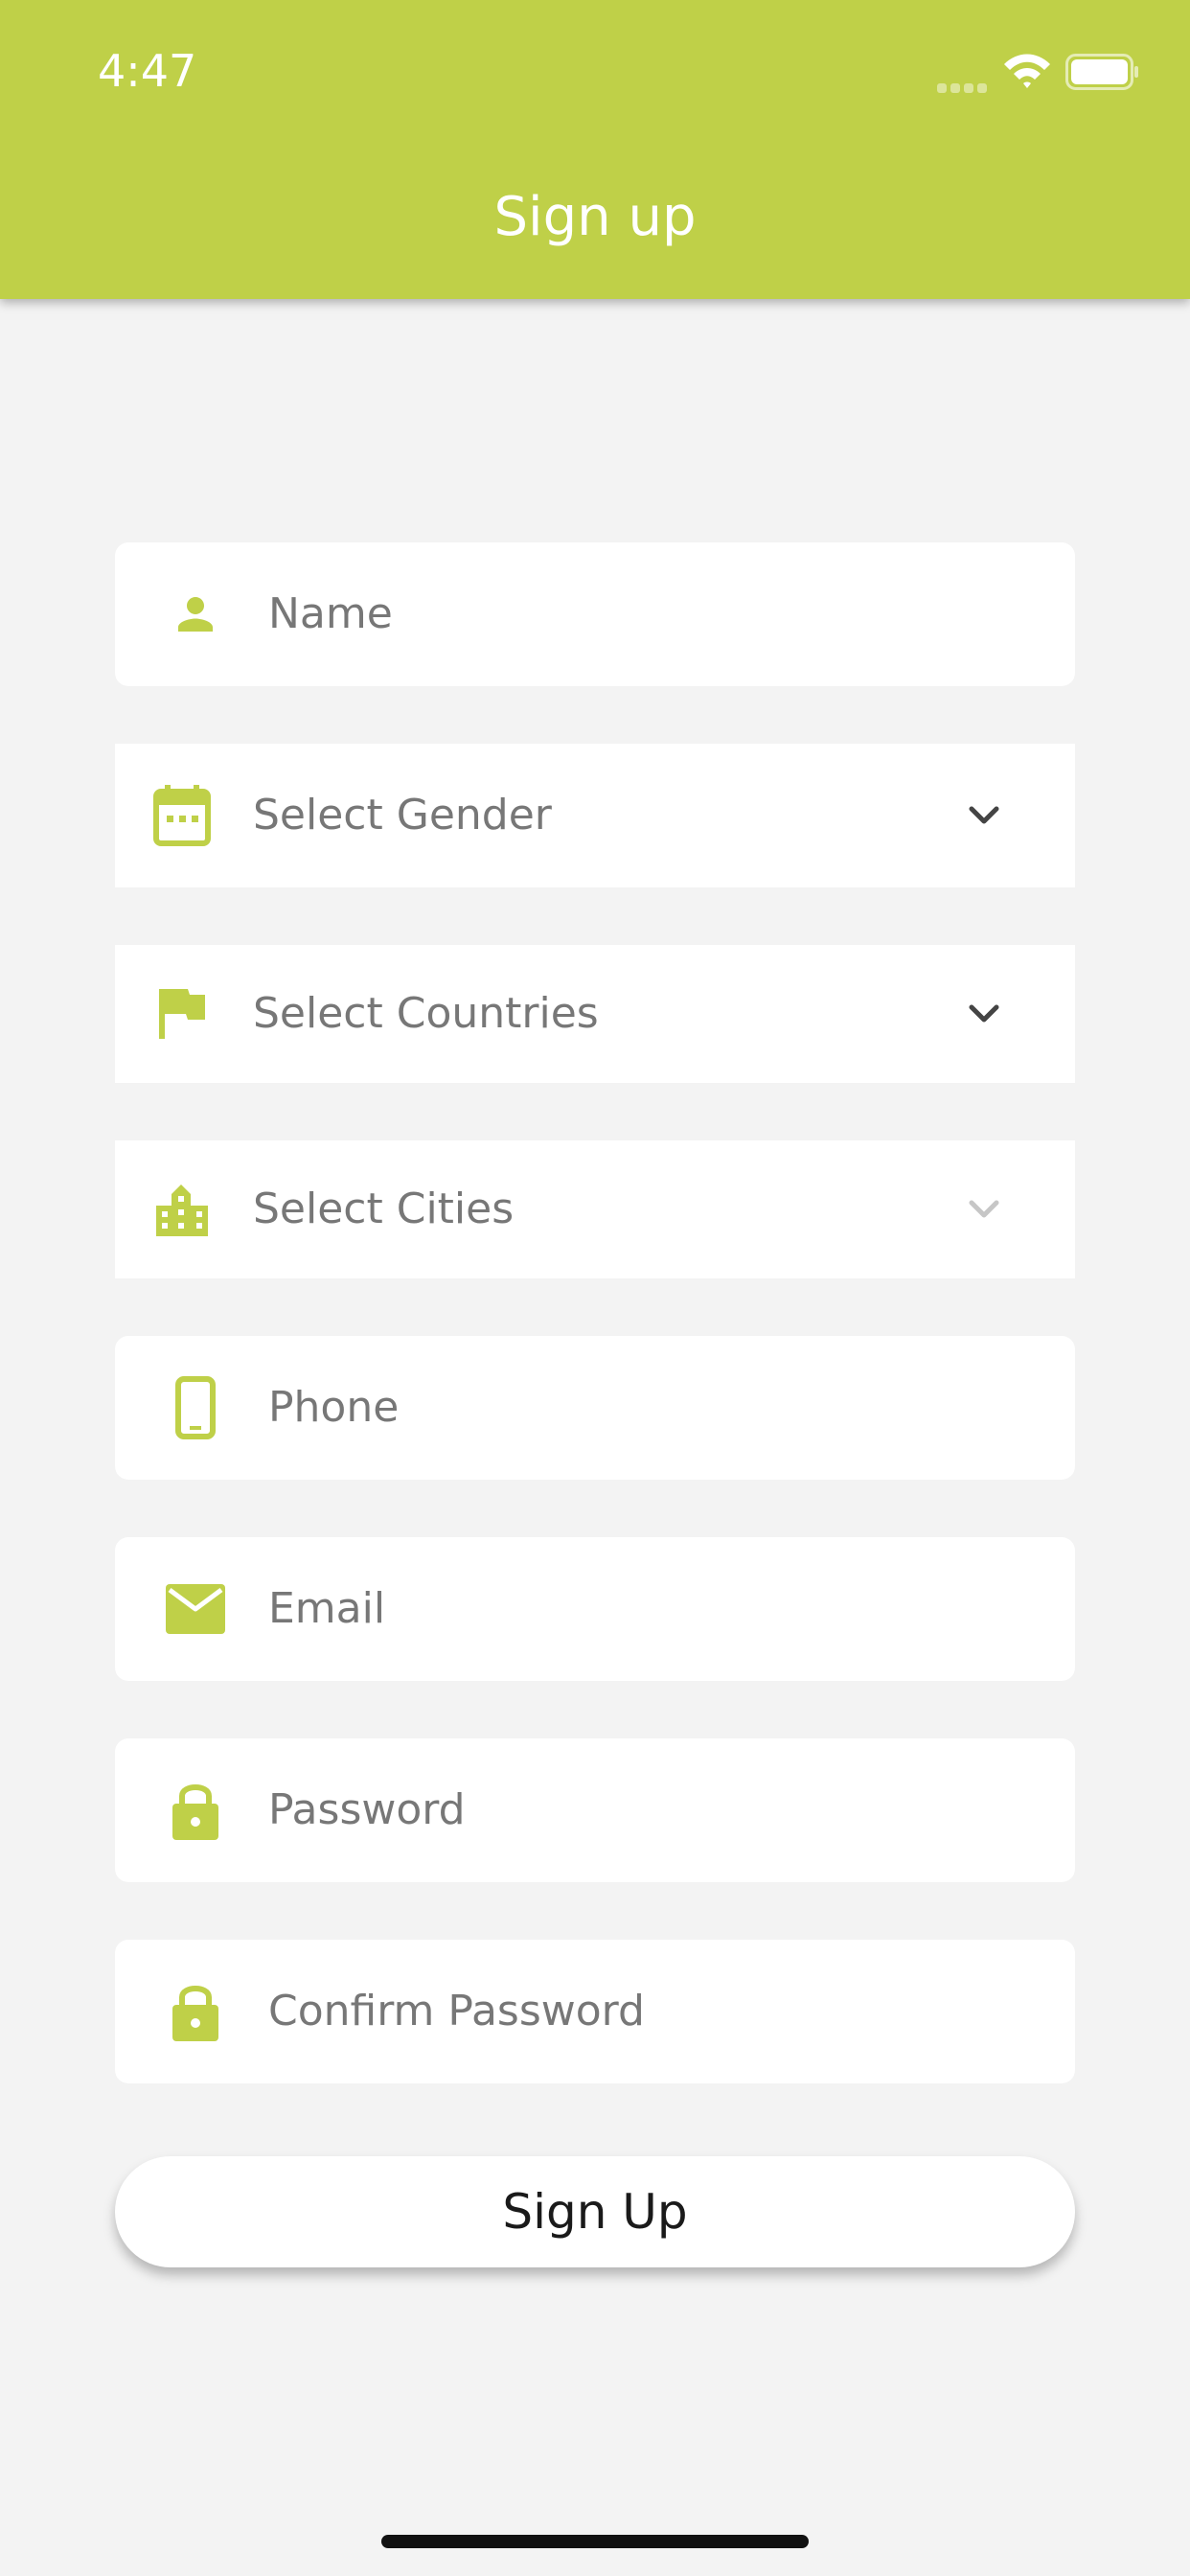 The width and height of the screenshot is (1190, 2576). Describe the element at coordinates (384, 1208) in the screenshot. I see `city-placeholder: Select Cities` at that location.